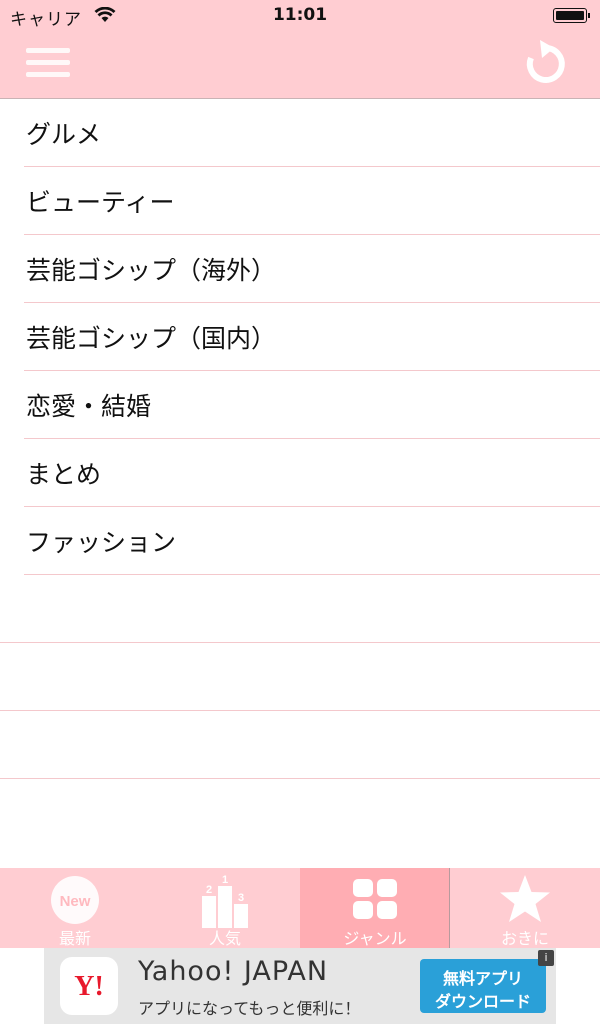 The width and height of the screenshot is (600, 1024). Describe the element at coordinates (101, 542) in the screenshot. I see `genre-label: ファッション` at that location.